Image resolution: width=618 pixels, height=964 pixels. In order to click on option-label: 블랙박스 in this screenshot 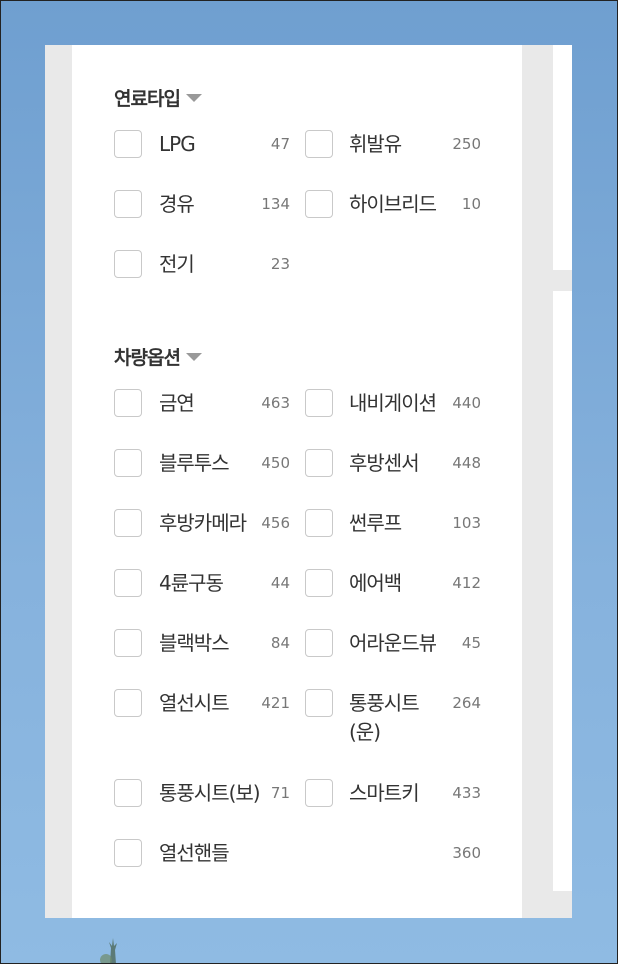, I will do `click(194, 643)`.